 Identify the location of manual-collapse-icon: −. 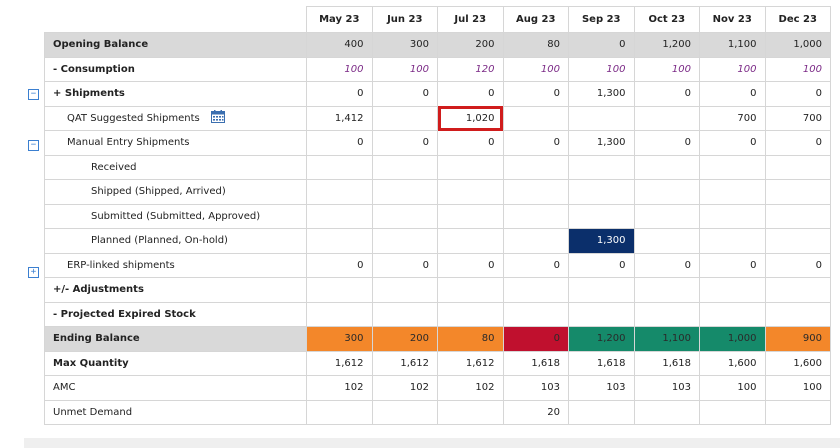
(33, 145).